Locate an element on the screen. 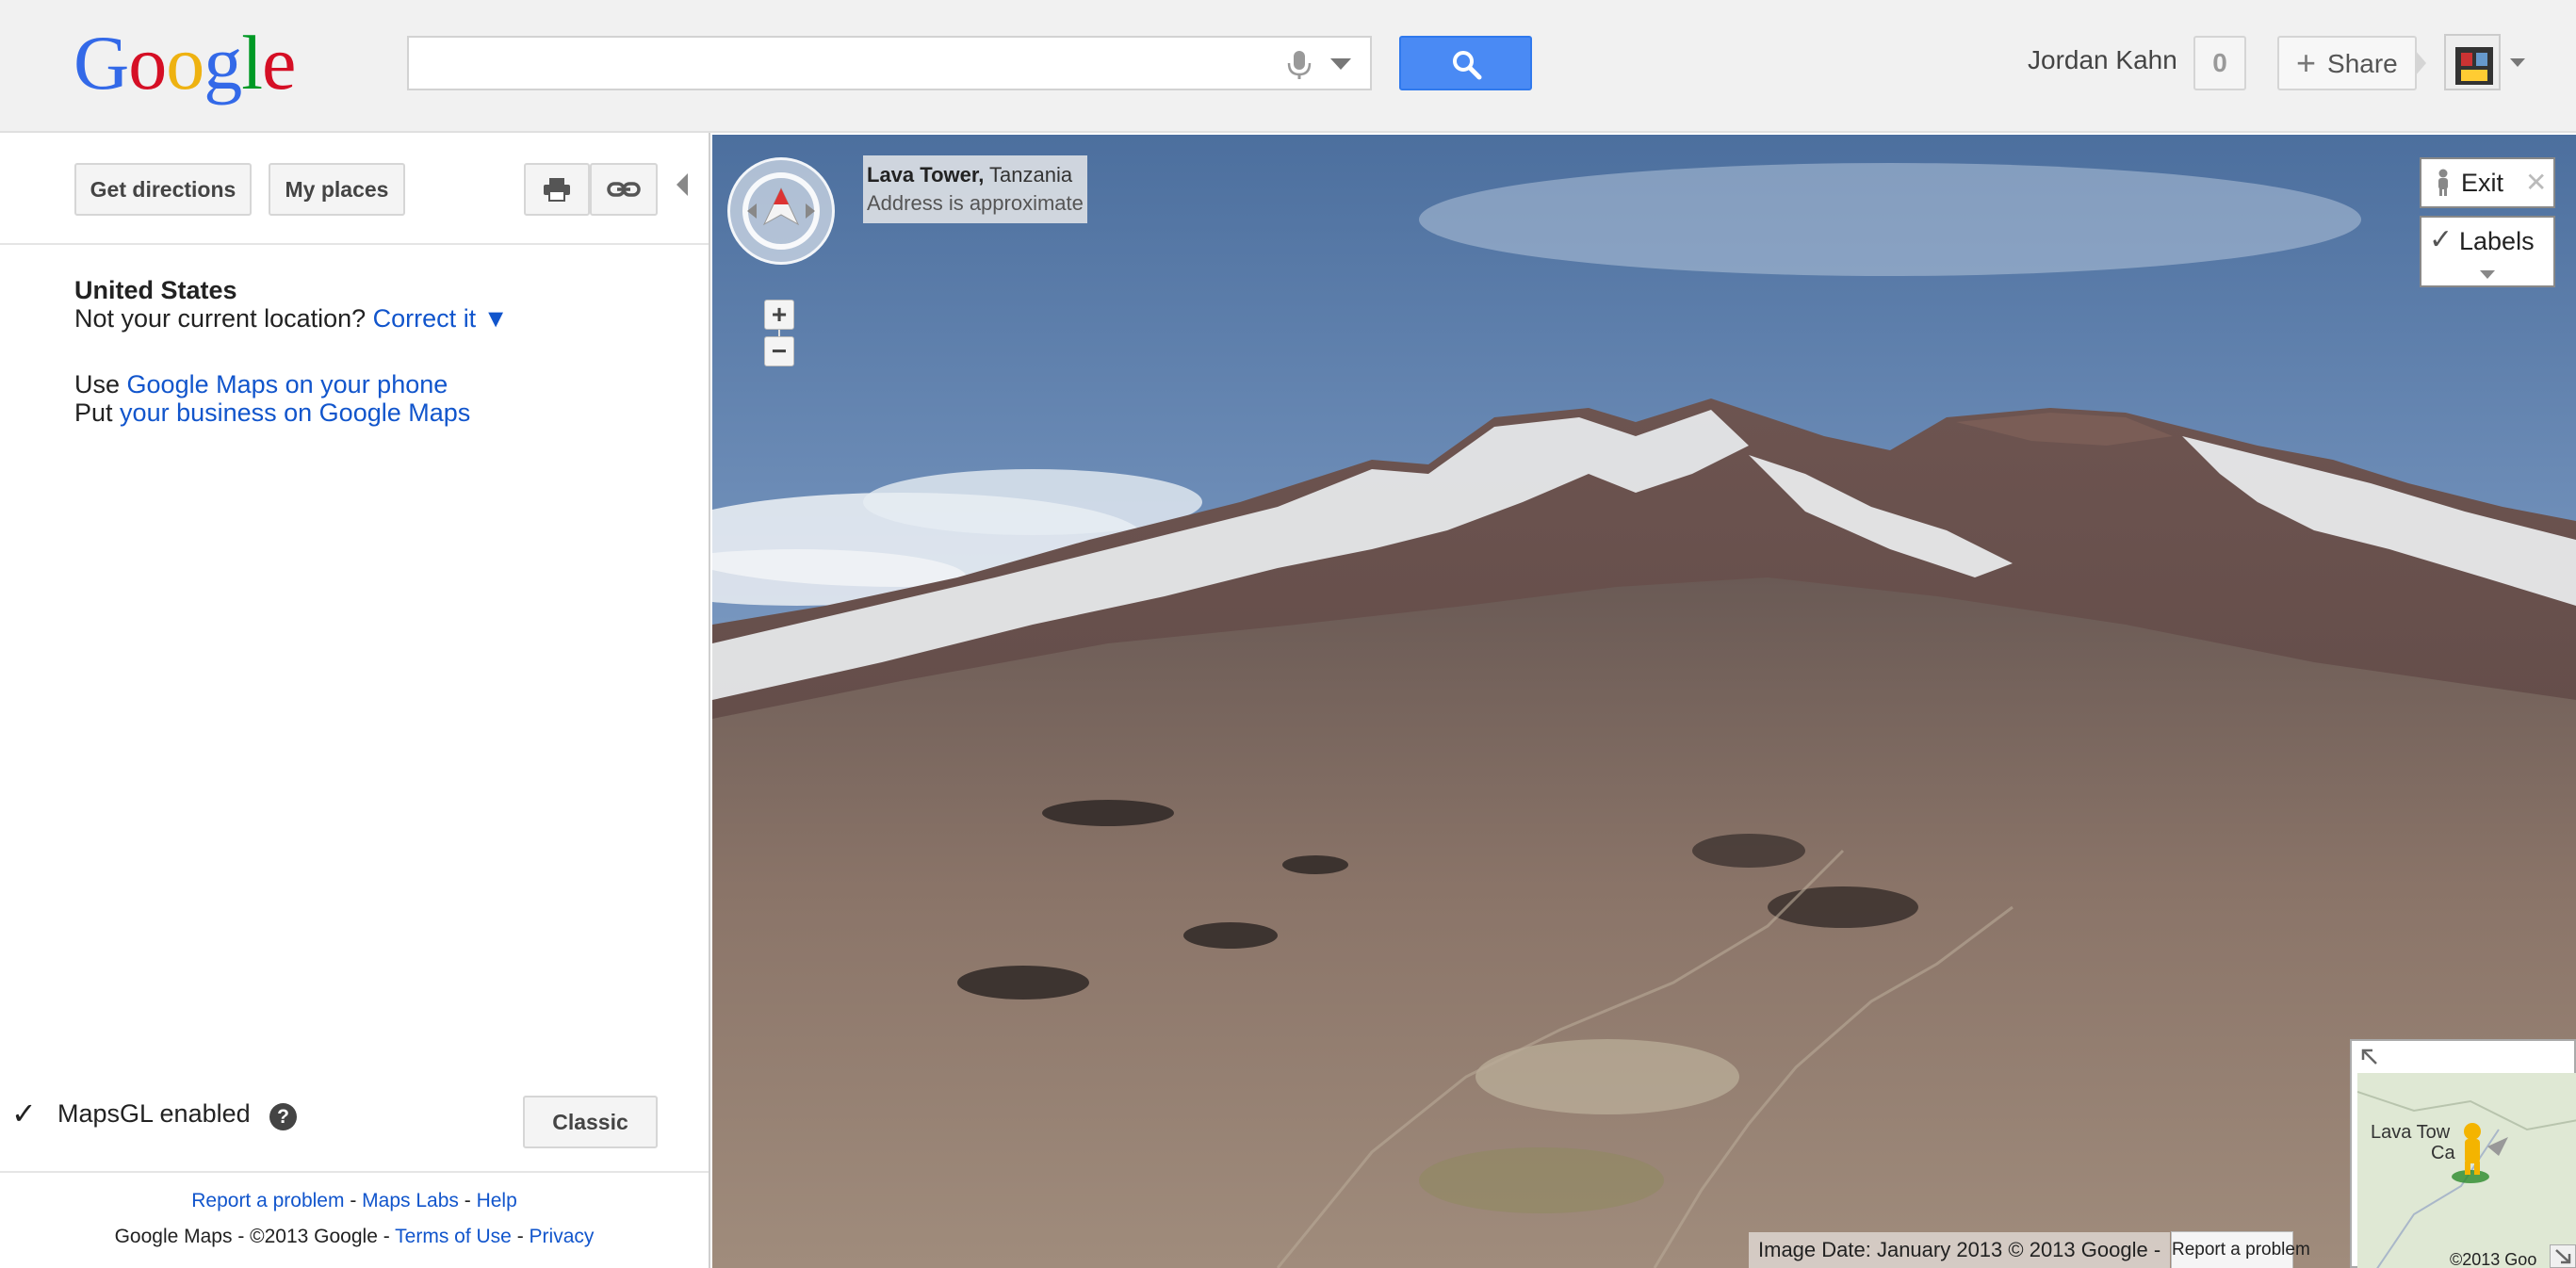  search-button is located at coordinates (1465, 63).